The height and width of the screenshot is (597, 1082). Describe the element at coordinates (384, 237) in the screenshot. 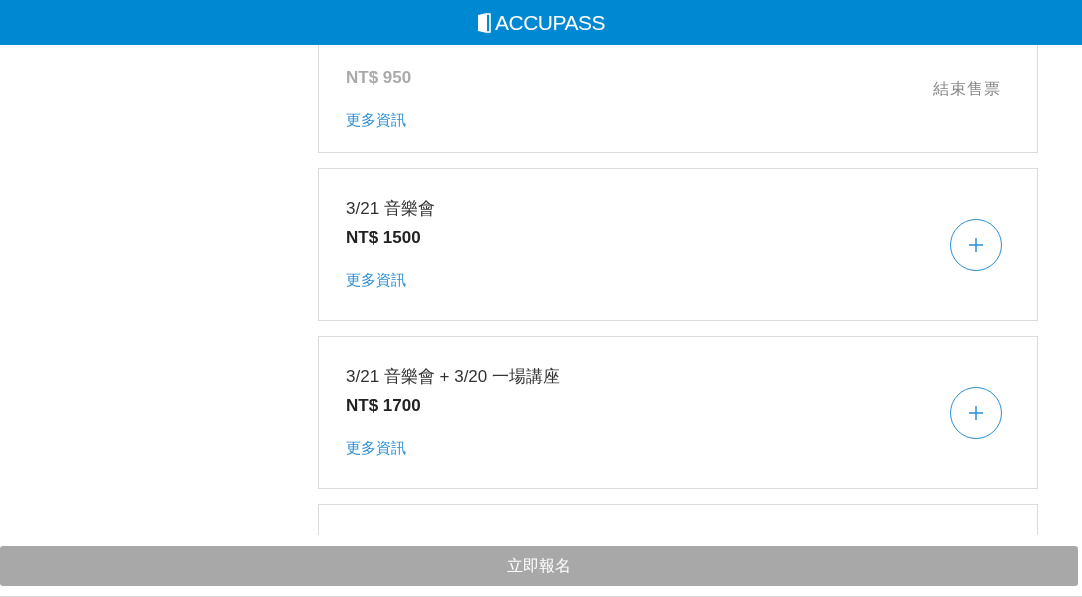

I see `ticket-price: NT$ 1500` at that location.